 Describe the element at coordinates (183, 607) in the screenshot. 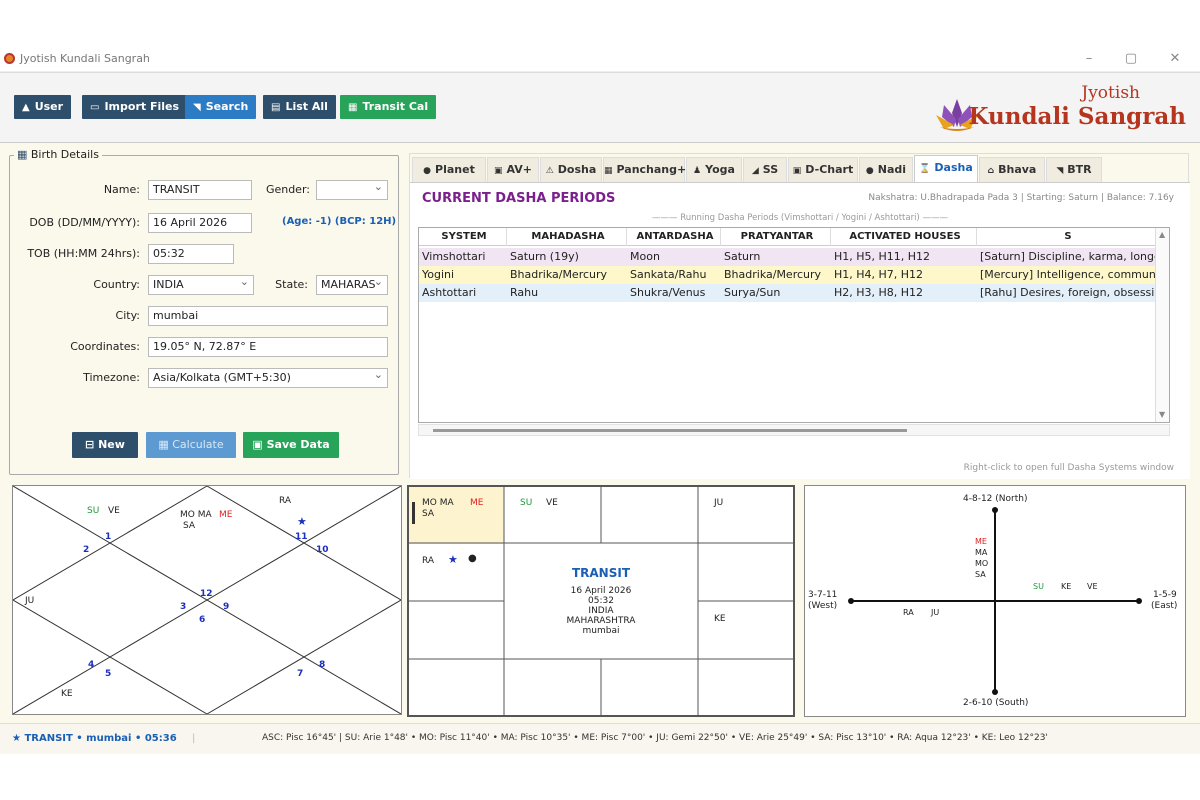

I see `house-number: 3` at that location.